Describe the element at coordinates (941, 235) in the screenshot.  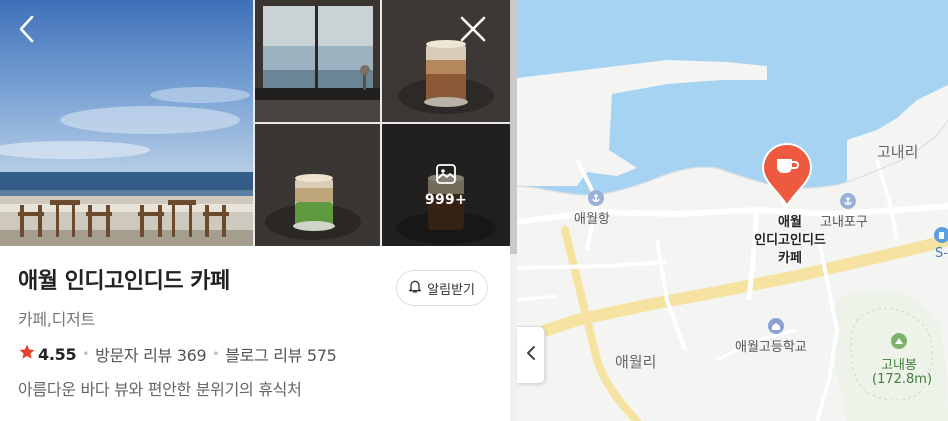
I see `gas-station-icon` at that location.